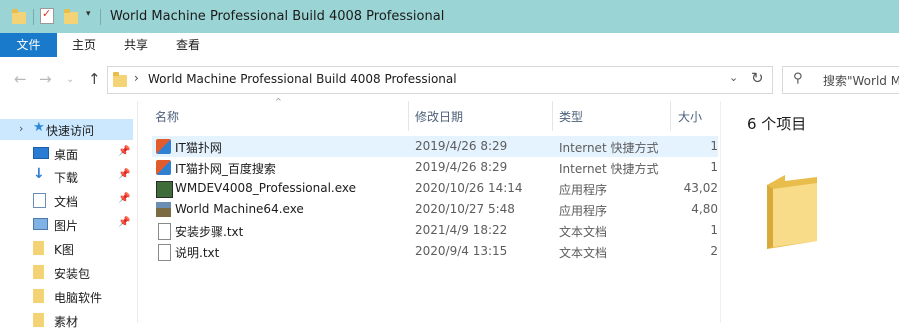 The height and width of the screenshot is (331, 899). Describe the element at coordinates (21, 128) in the screenshot. I see `chevron-down-icon: ›` at that location.